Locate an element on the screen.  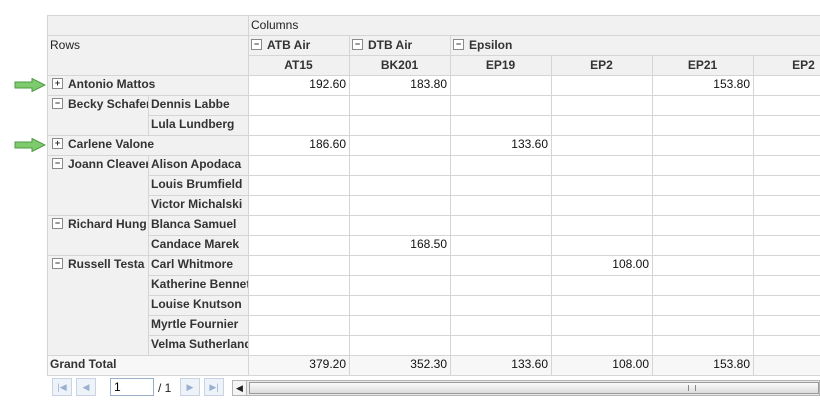
row-subheader: Blanca Samuel is located at coordinates (194, 224).